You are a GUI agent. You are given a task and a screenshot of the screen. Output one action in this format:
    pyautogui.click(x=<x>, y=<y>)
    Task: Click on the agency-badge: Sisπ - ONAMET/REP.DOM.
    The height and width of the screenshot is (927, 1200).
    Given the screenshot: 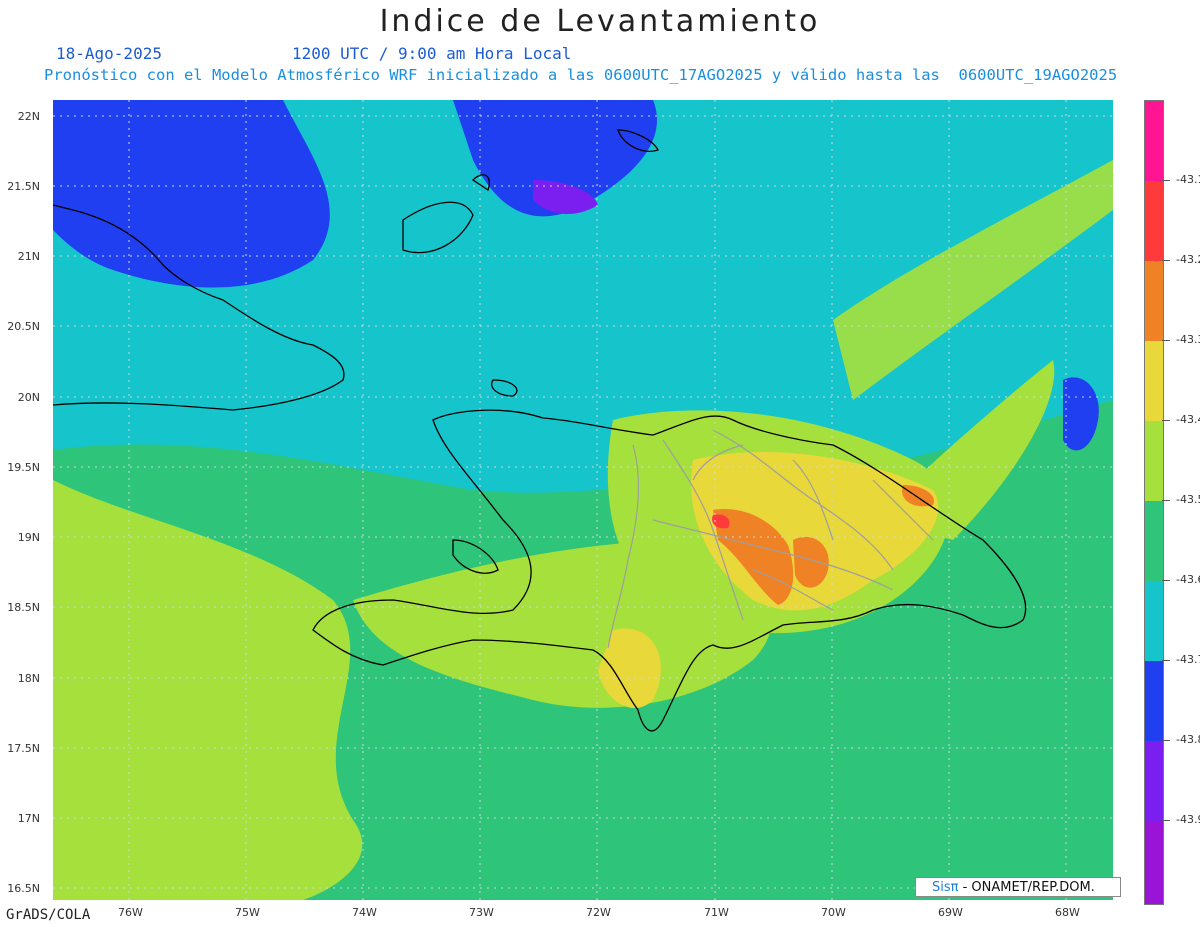 What is the action you would take?
    pyautogui.click(x=1018, y=887)
    